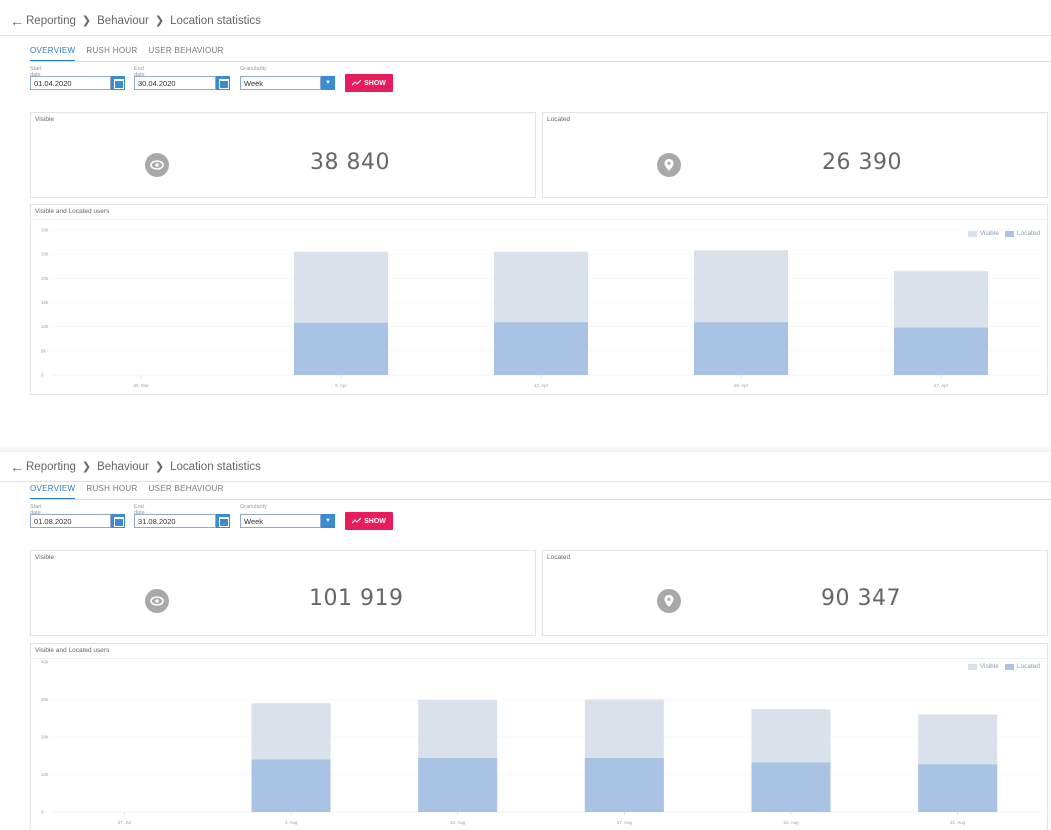  I want to click on end-date-input: 31.08.2020, so click(175, 521).